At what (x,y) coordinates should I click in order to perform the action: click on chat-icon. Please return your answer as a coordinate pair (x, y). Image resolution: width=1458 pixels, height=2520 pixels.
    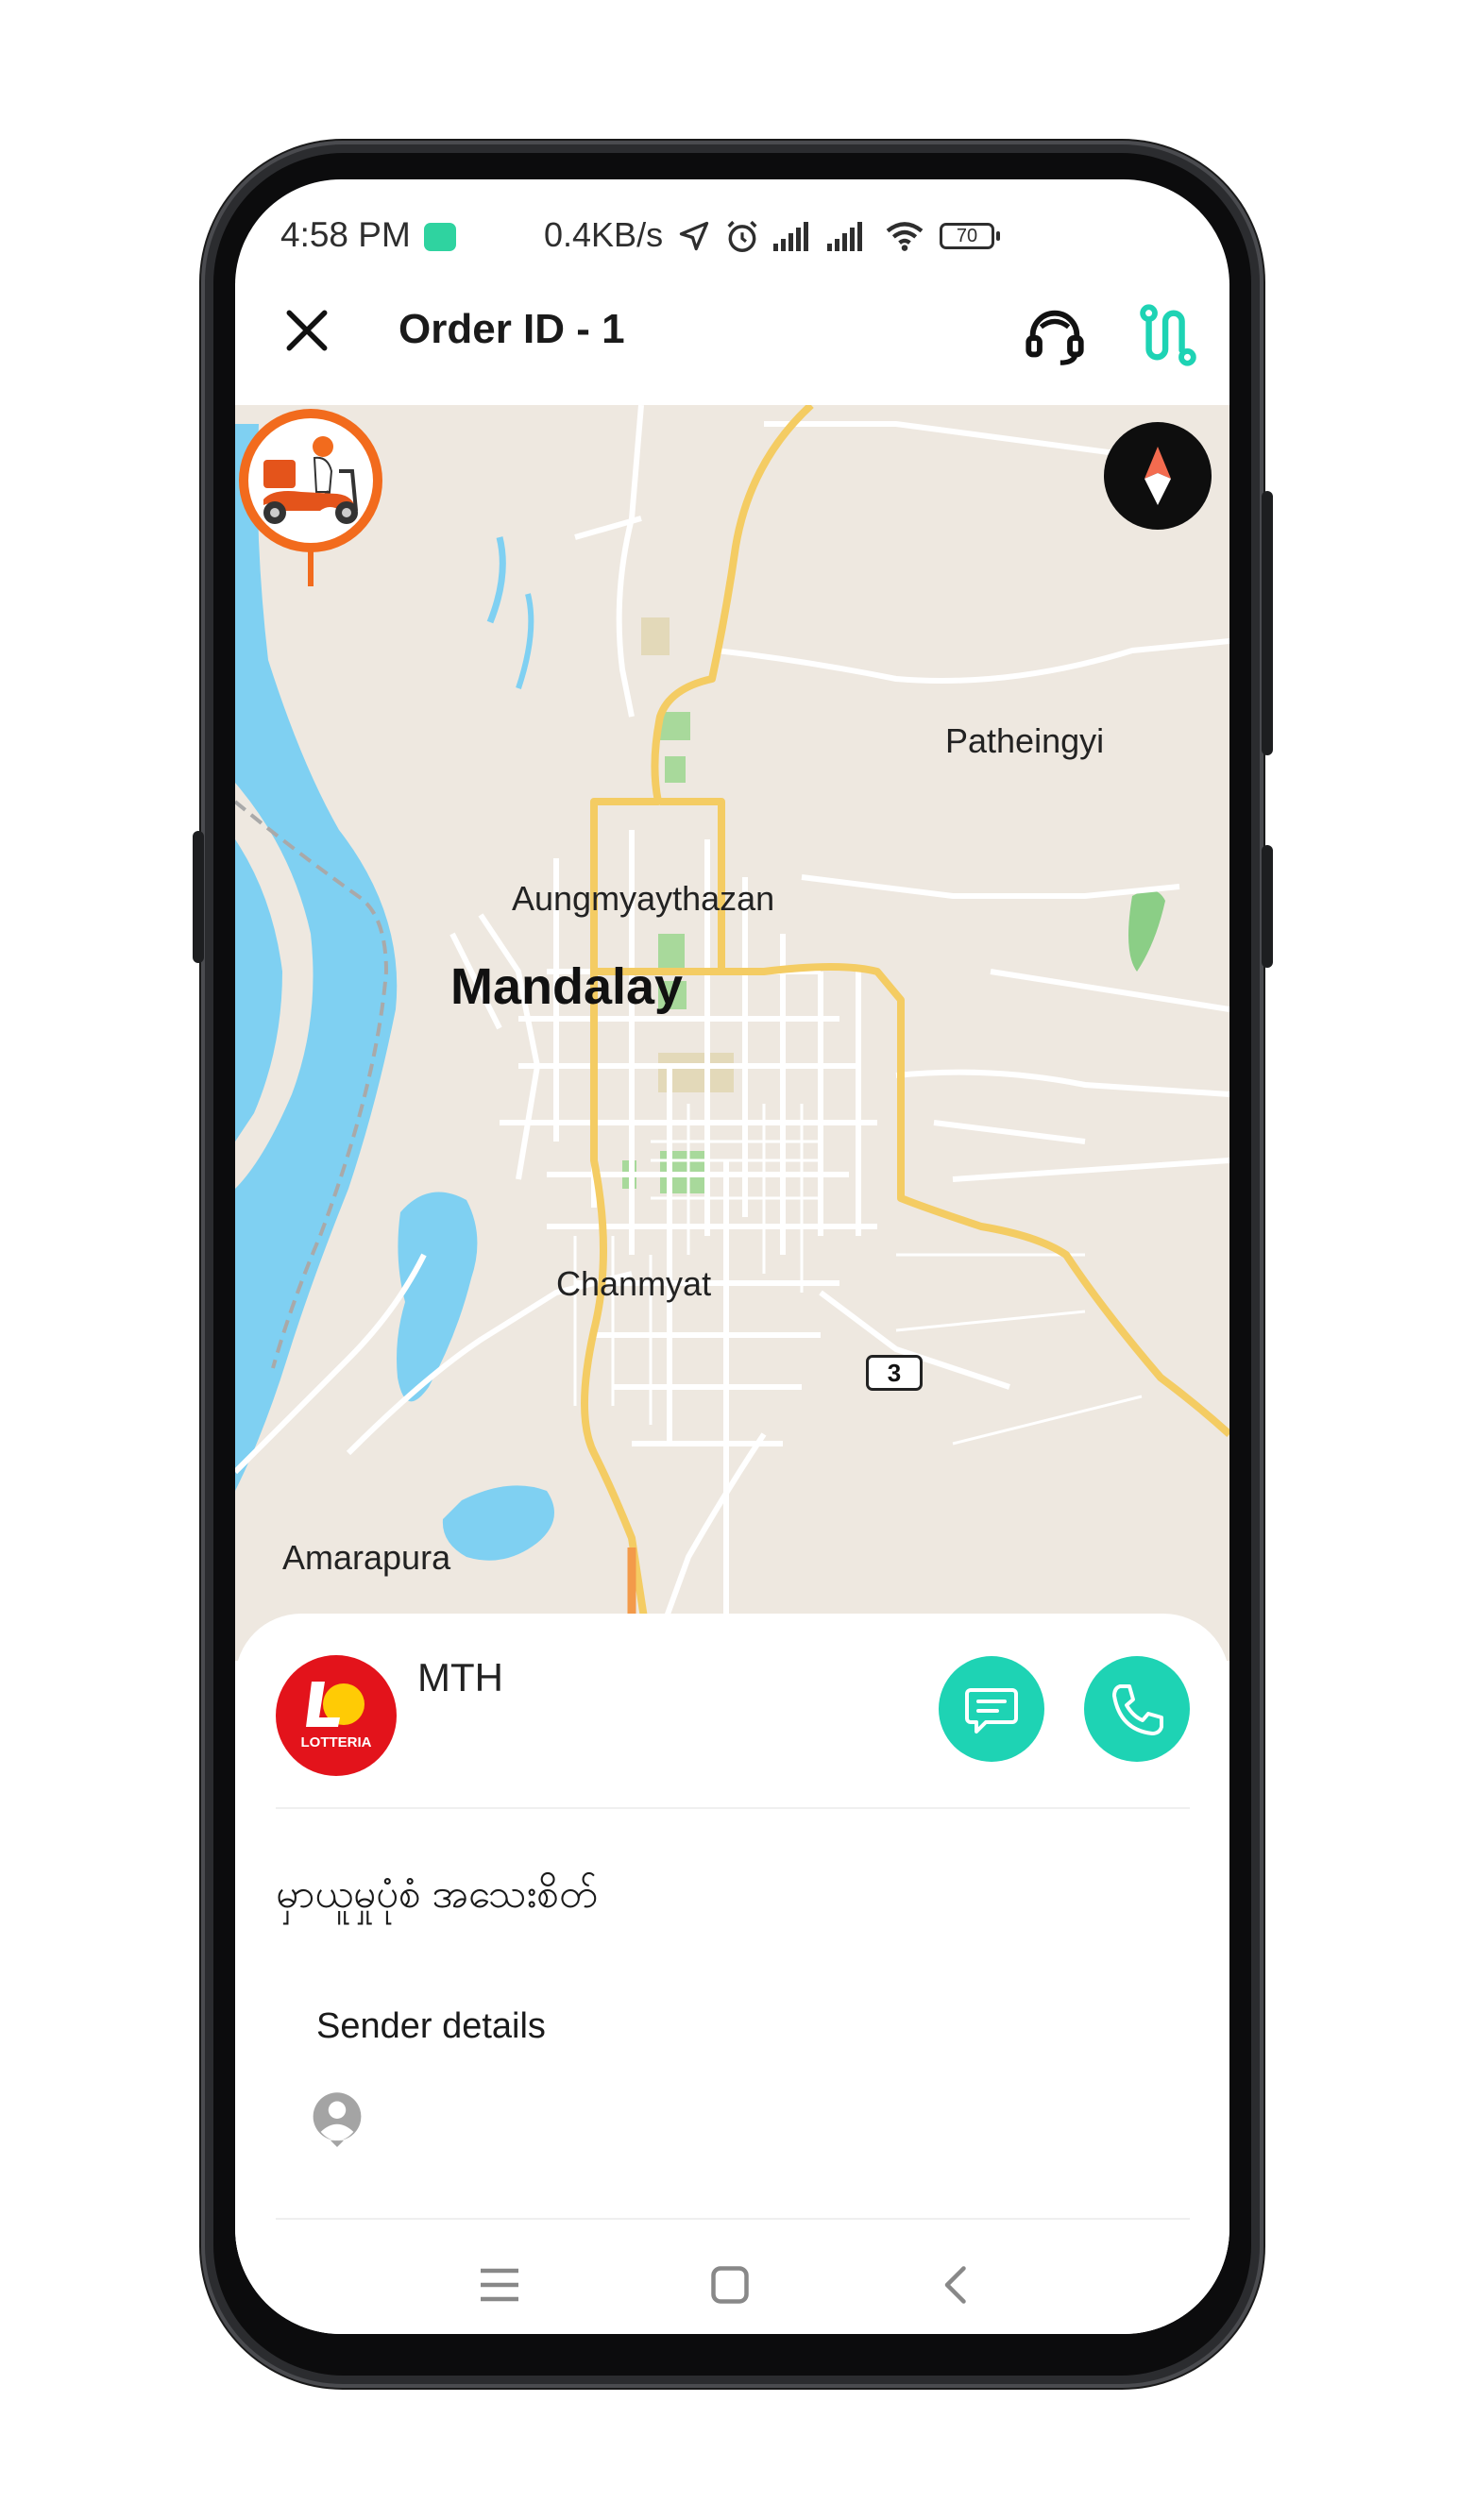
    Looking at the image, I should click on (991, 1711).